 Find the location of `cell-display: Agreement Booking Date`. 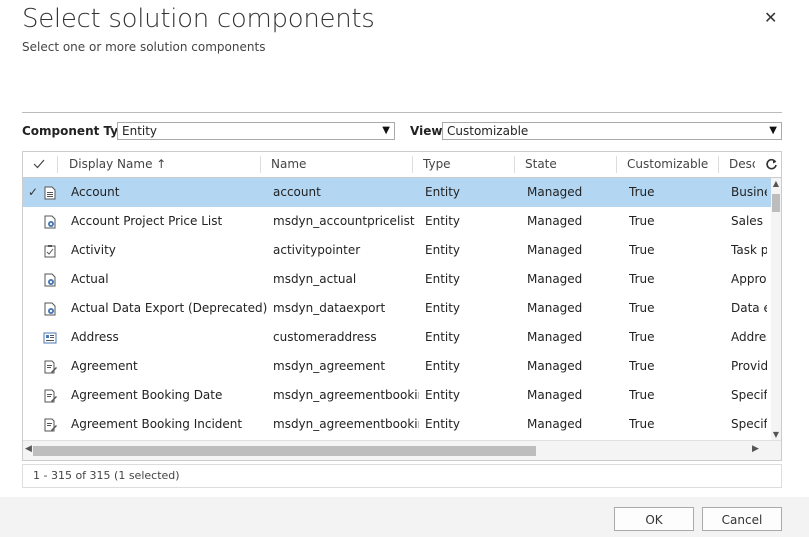

cell-display: Agreement Booking Date is located at coordinates (147, 395).